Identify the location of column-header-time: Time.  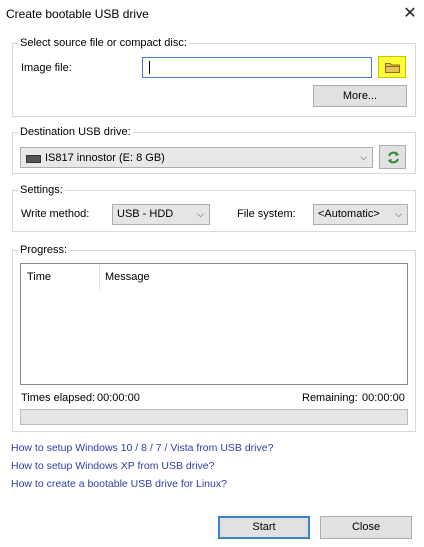
(60, 277).